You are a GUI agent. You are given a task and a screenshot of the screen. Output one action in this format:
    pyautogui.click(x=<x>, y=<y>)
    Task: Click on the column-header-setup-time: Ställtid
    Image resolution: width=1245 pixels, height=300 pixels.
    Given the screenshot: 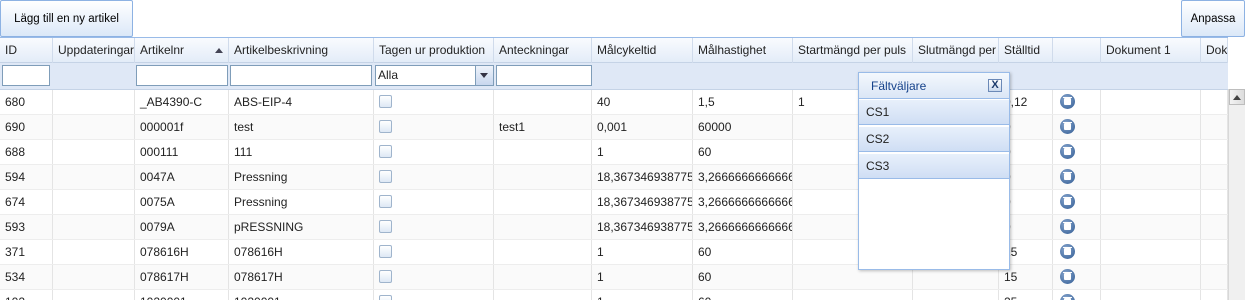 What is the action you would take?
    pyautogui.click(x=1026, y=50)
    